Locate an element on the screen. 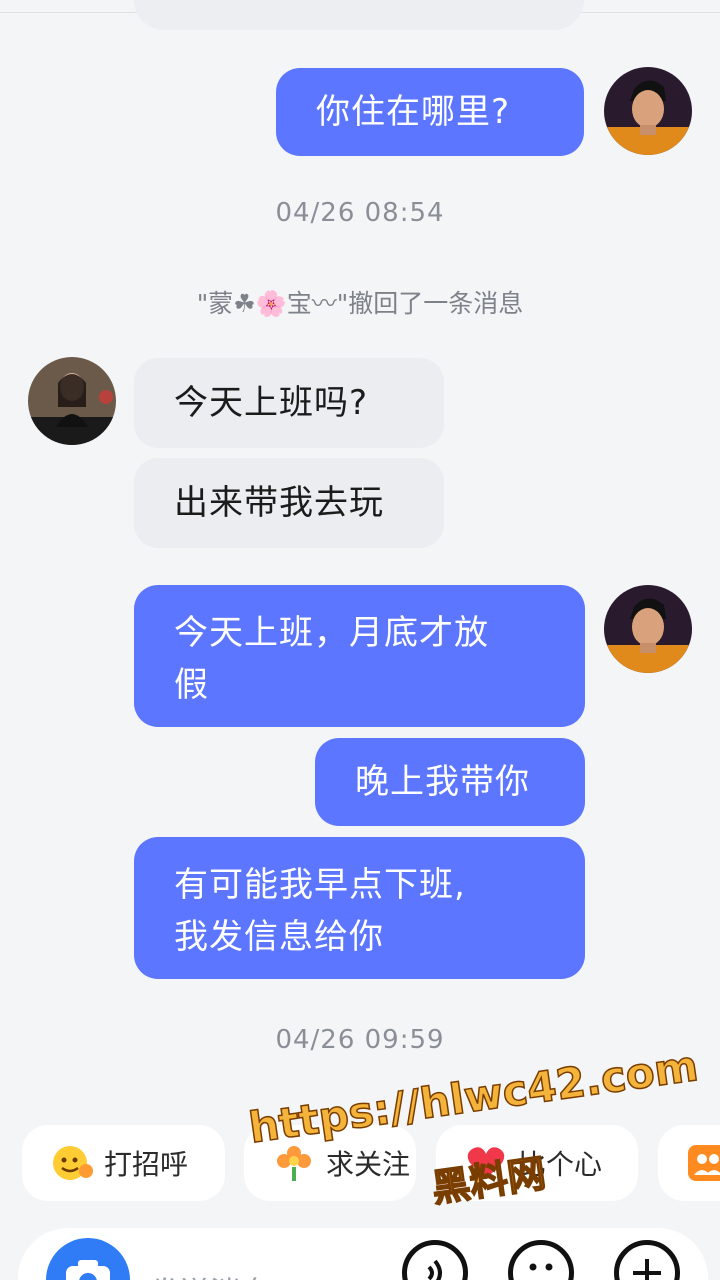 Image resolution: width=720 pixels, height=1280 pixels. message-bubble-sent: 你住在哪里? is located at coordinates (430, 112).